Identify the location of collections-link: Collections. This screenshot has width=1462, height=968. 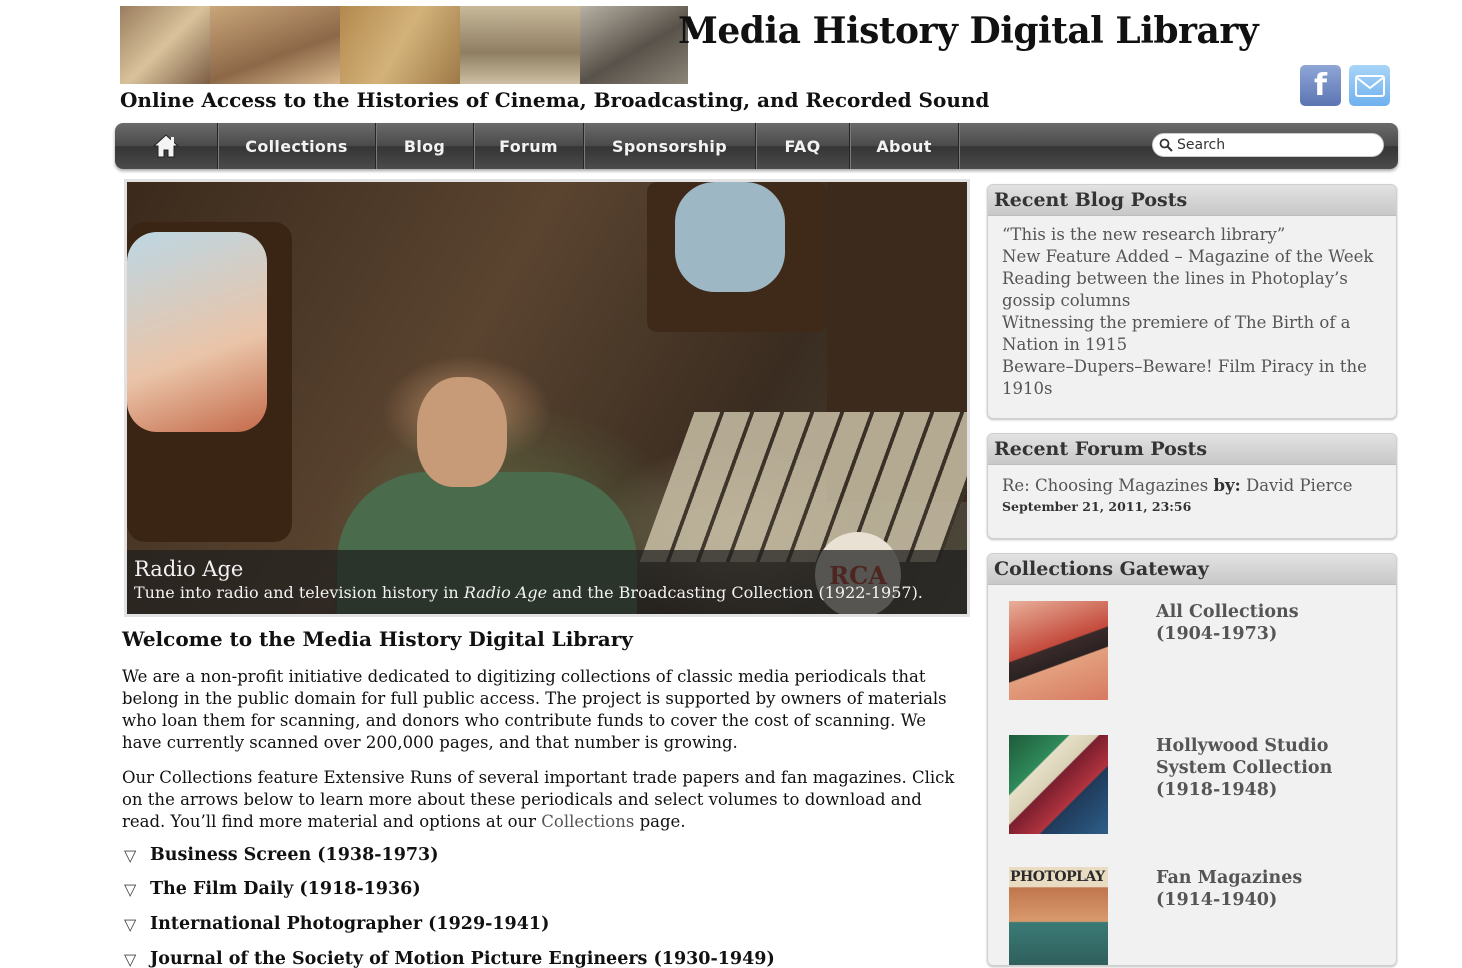
(587, 821).